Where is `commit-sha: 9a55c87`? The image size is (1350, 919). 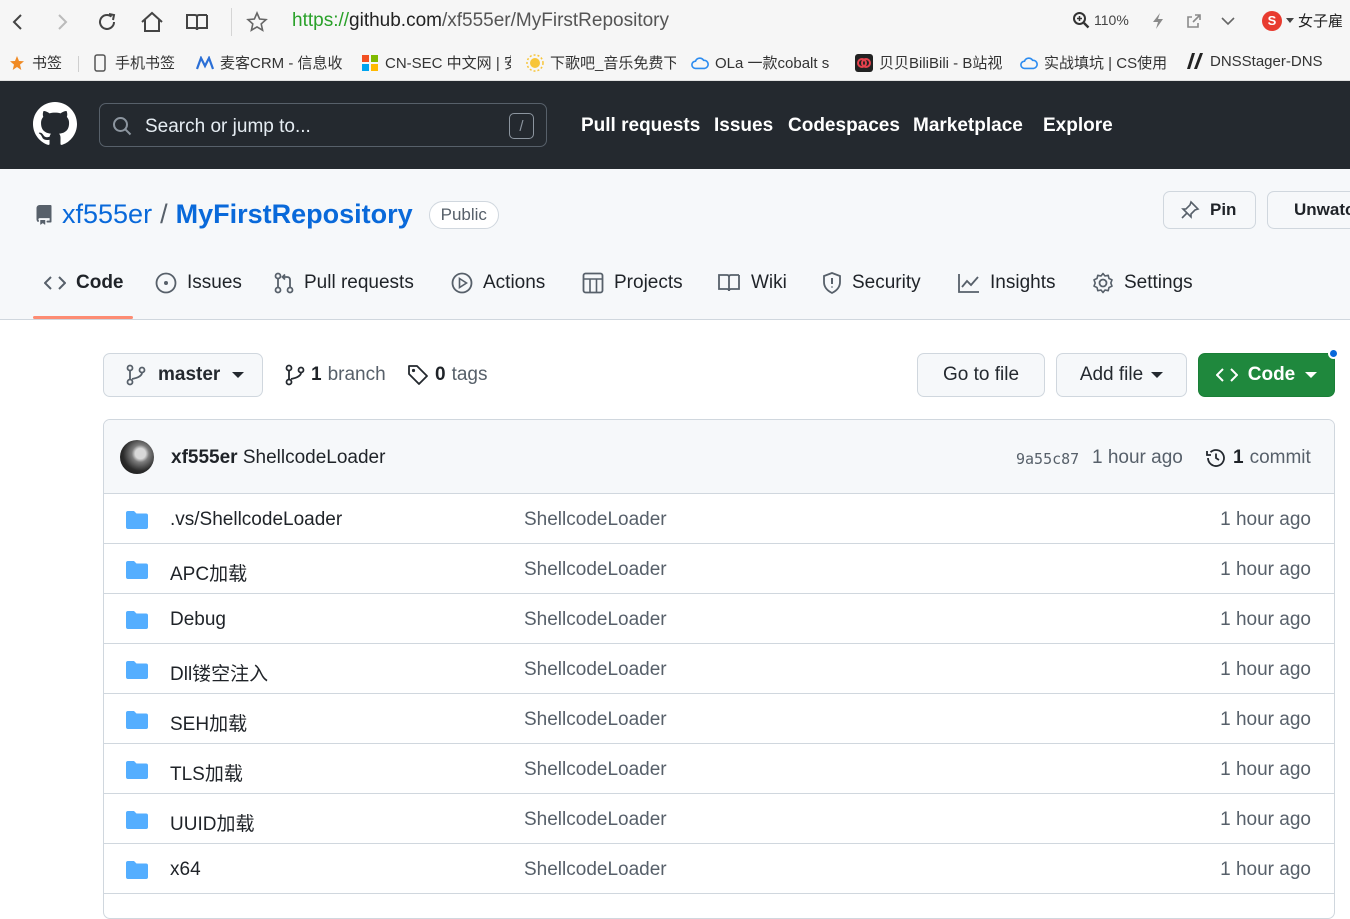
commit-sha: 9a55c87 is located at coordinates (1047, 459).